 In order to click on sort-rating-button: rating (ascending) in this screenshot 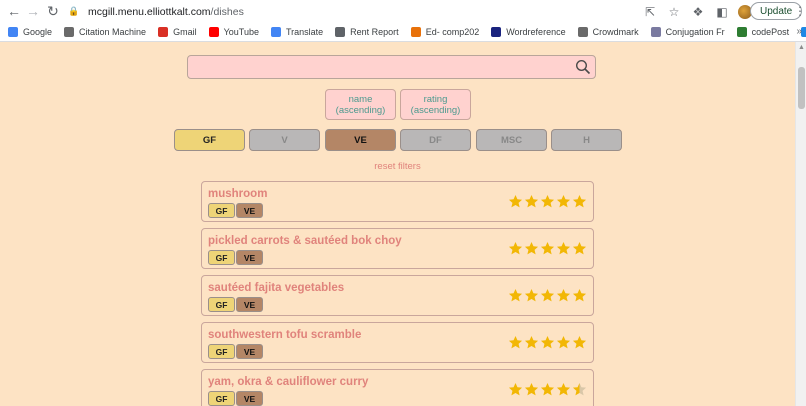, I will do `click(435, 104)`.